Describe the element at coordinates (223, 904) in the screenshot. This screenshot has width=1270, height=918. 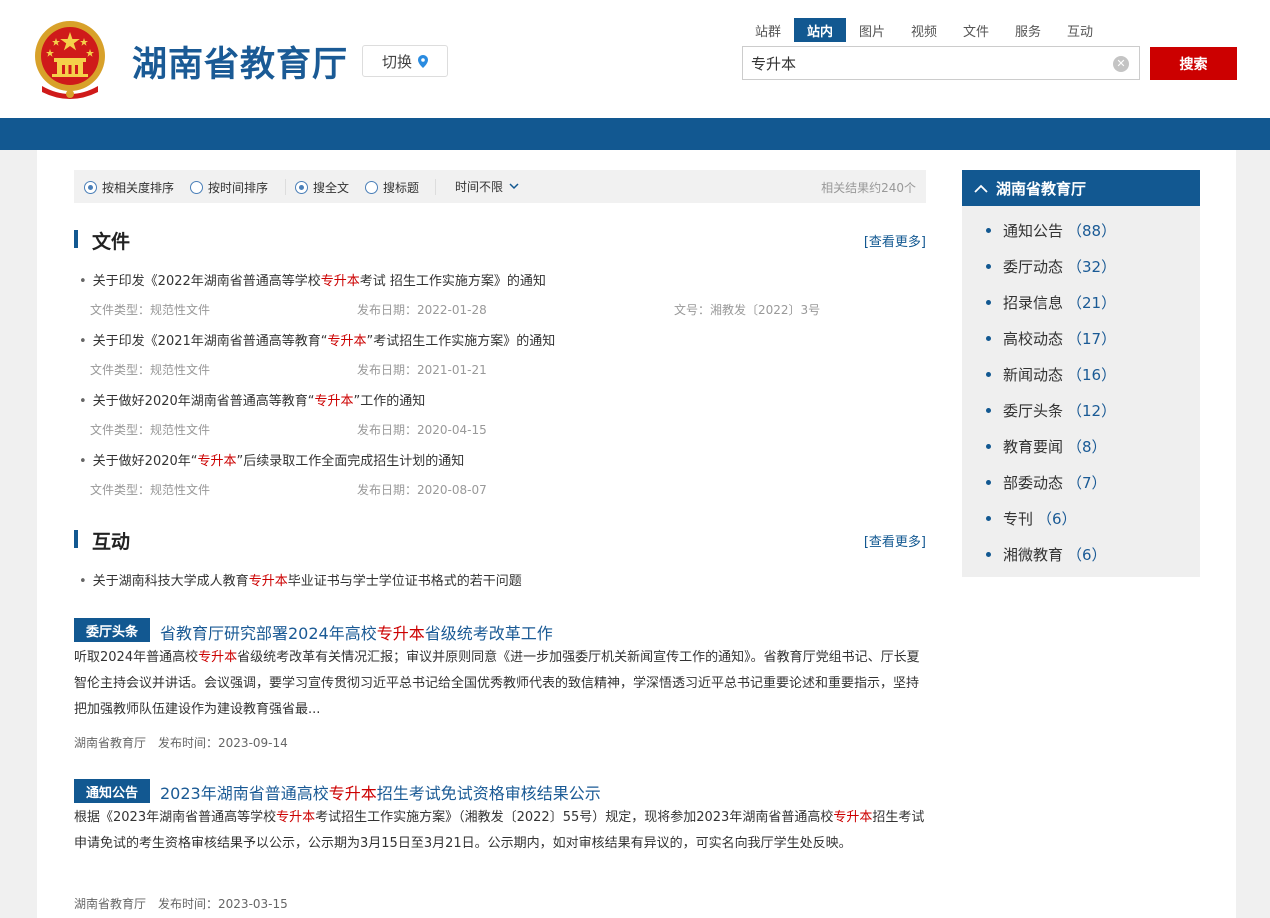
I see `news-time: 发布时间：2023-03-15` at that location.